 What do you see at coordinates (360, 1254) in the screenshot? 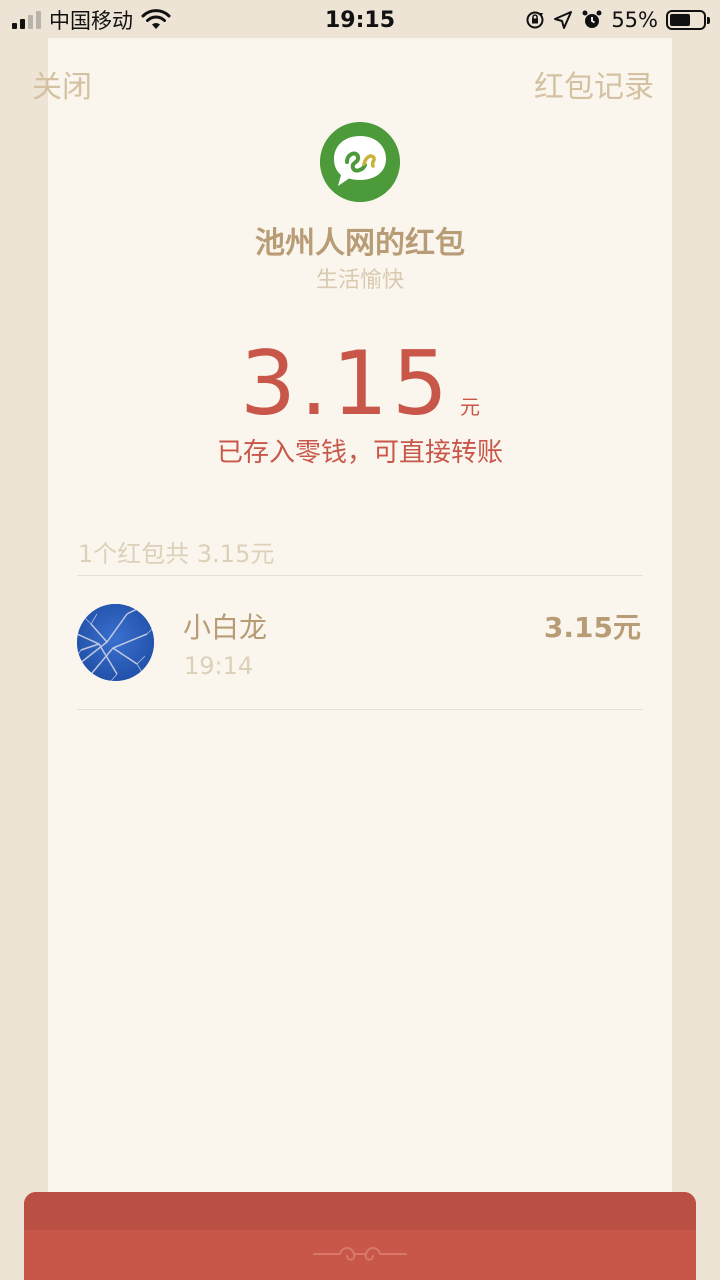
I see `cloud-ornament-icon` at bounding box center [360, 1254].